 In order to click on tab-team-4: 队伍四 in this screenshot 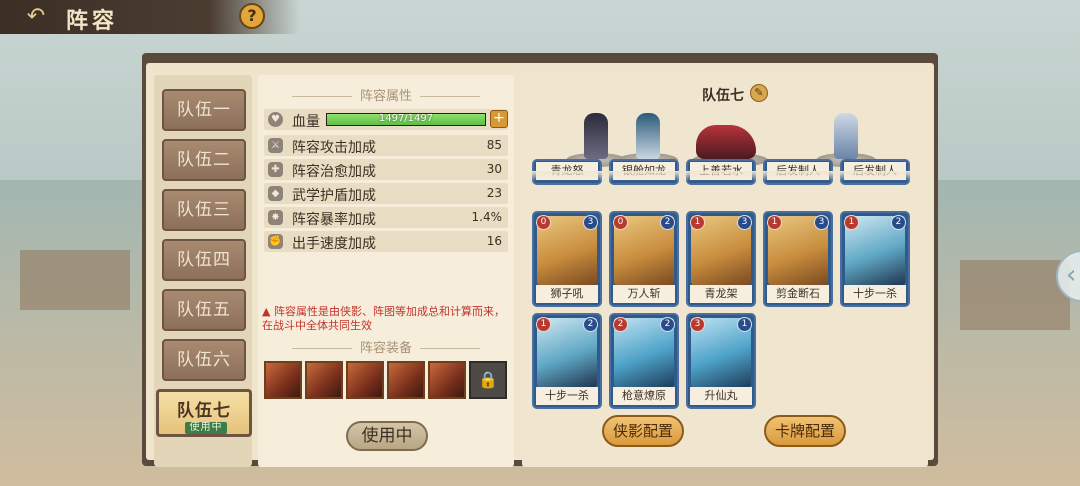, I will do `click(204, 260)`.